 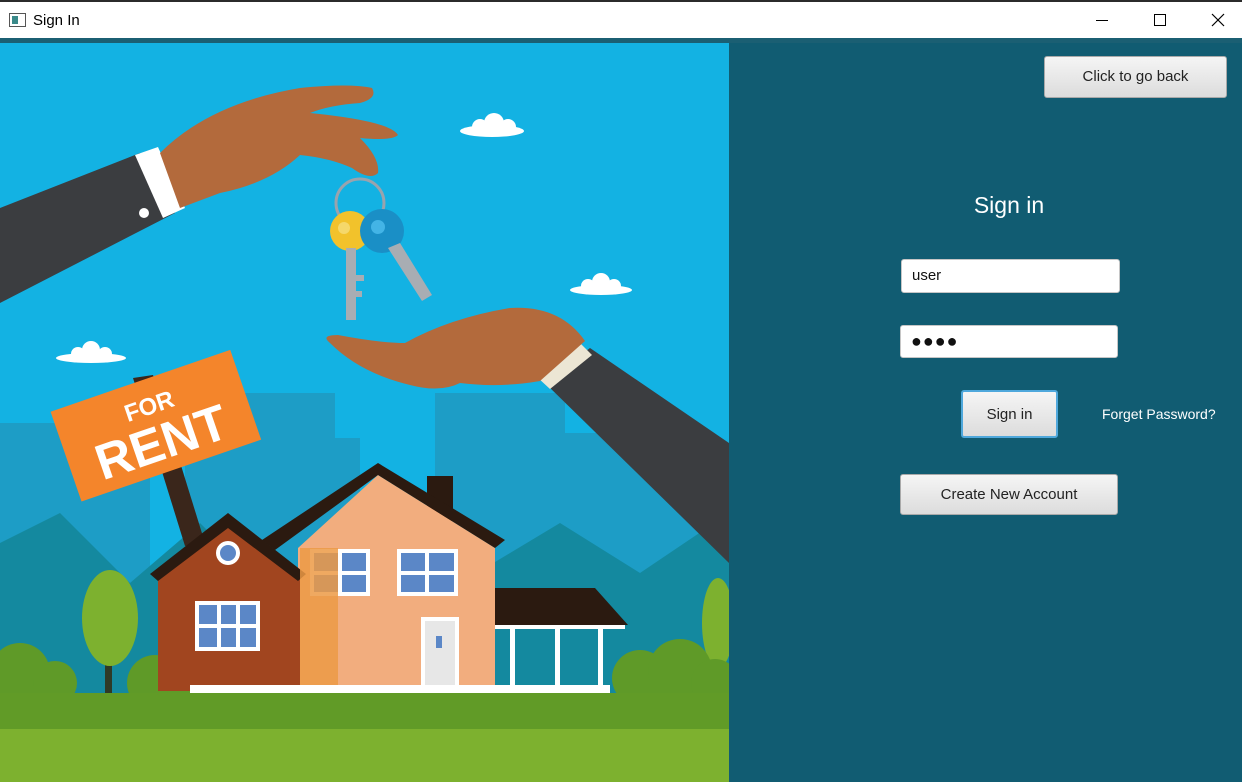 I want to click on create-account-button: Create New Account, so click(x=1009, y=494).